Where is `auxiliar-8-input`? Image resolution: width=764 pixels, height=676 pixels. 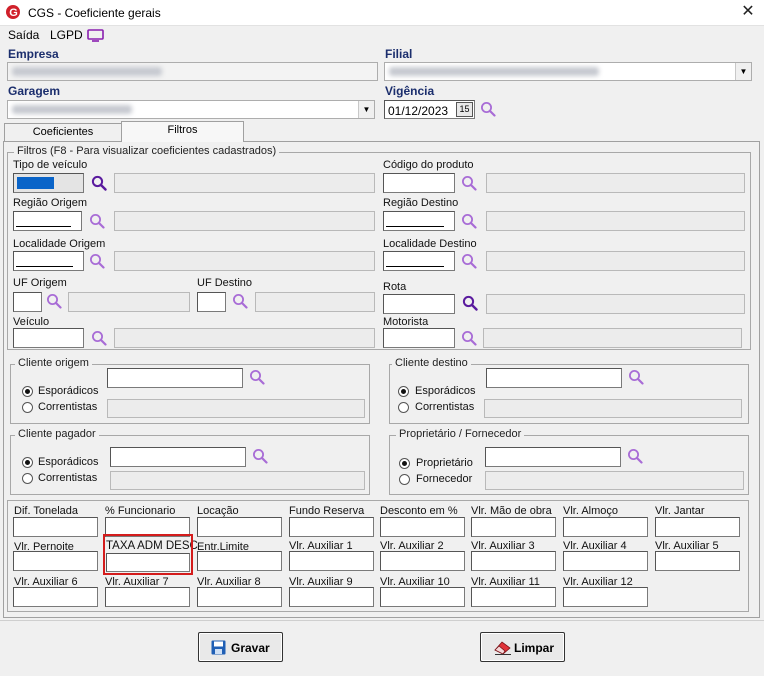
auxiliar-8-input is located at coordinates (239, 597).